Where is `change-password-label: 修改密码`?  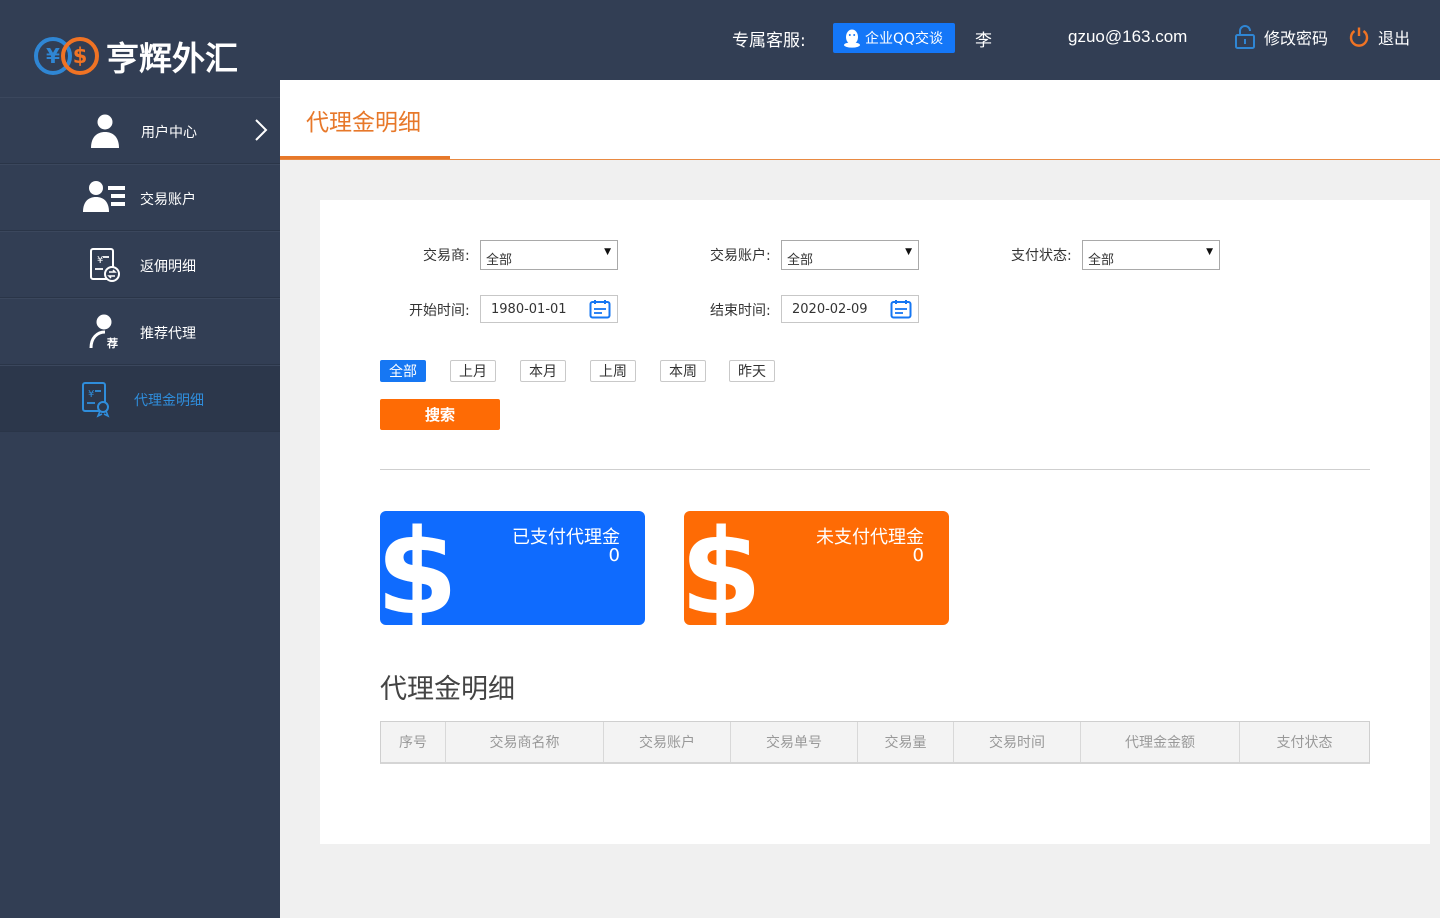
change-password-label: 修改密码 is located at coordinates (1296, 38).